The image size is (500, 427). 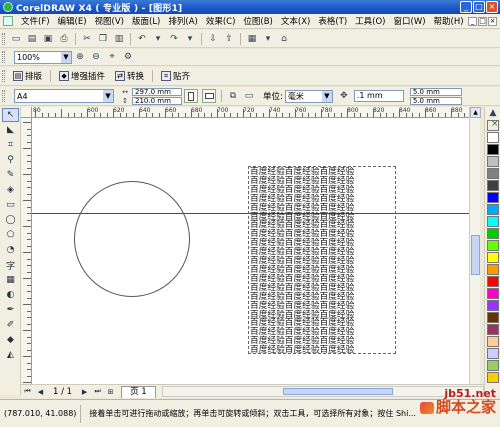 I want to click on export-icon: ⇧, so click(x=229, y=39).